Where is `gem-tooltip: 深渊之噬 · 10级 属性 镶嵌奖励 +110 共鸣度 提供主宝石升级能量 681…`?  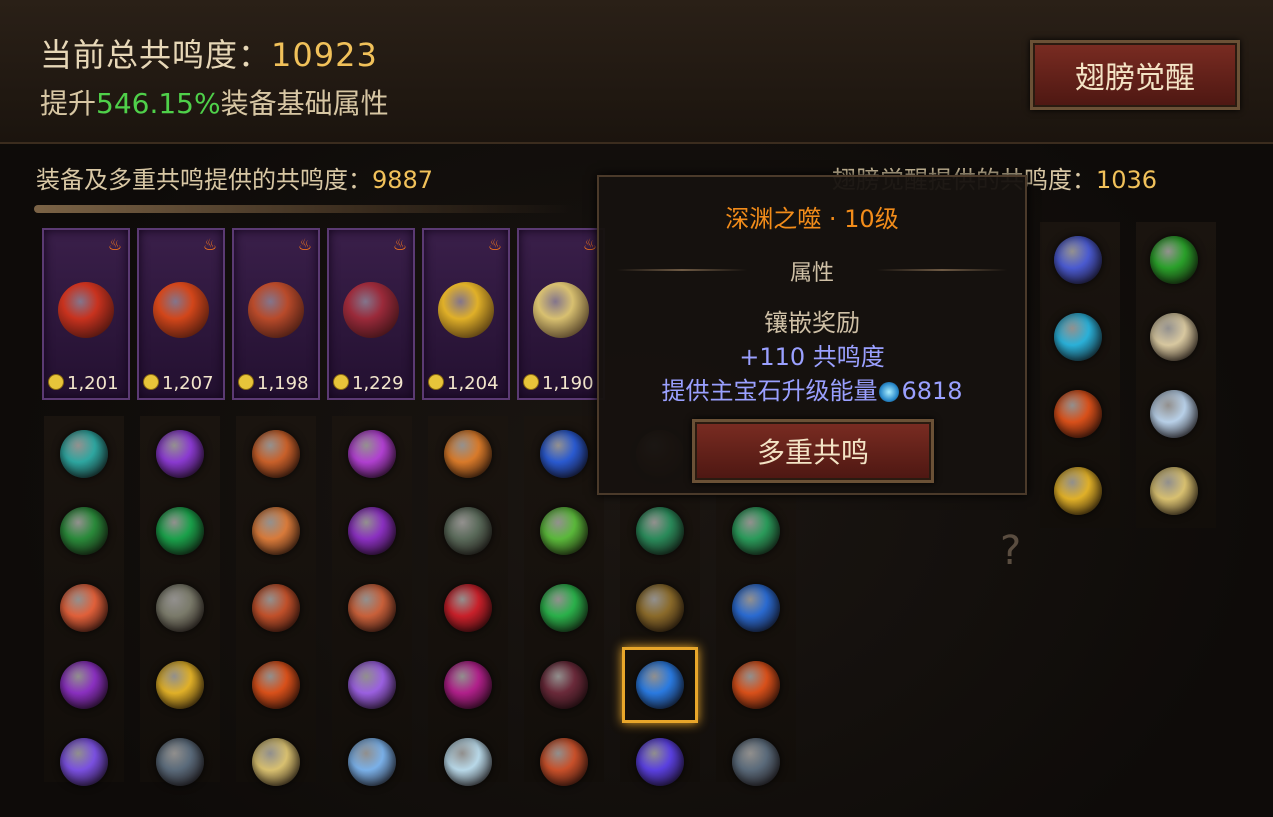 gem-tooltip: 深渊之噬 · 10级 属性 镶嵌奖励 +110 共鸣度 提供主宝石升级能量 681… is located at coordinates (812, 335).